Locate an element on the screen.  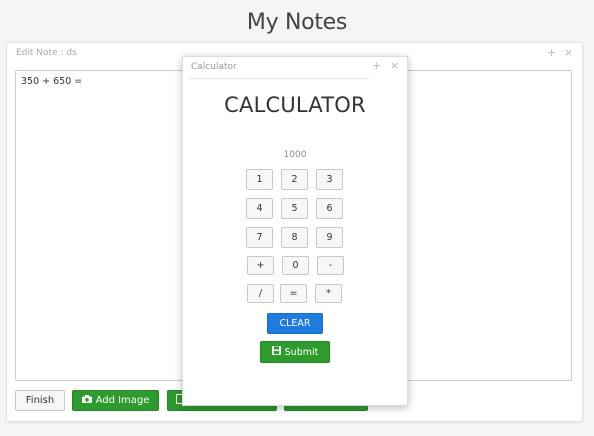
key-5: 5 is located at coordinates (294, 208).